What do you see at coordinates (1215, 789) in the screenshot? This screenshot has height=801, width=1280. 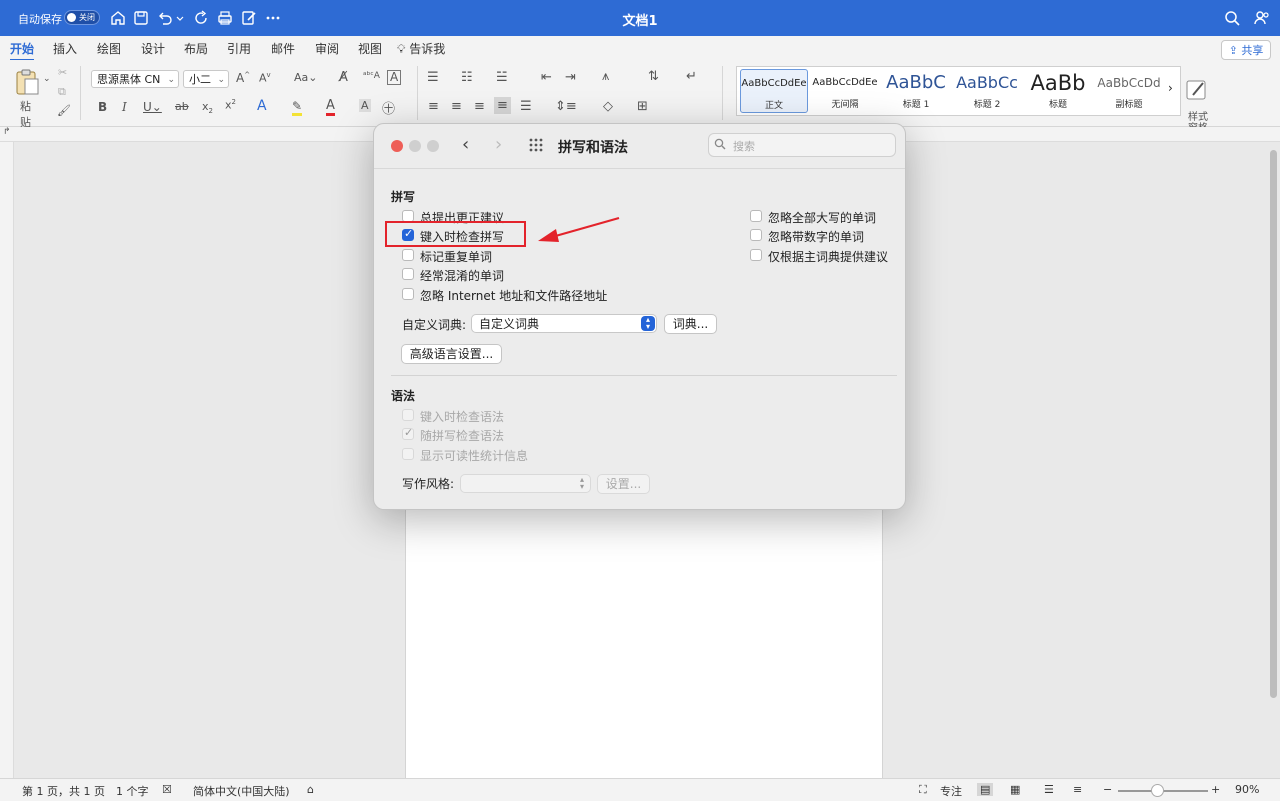 I see `zoom-in-icon: +` at bounding box center [1215, 789].